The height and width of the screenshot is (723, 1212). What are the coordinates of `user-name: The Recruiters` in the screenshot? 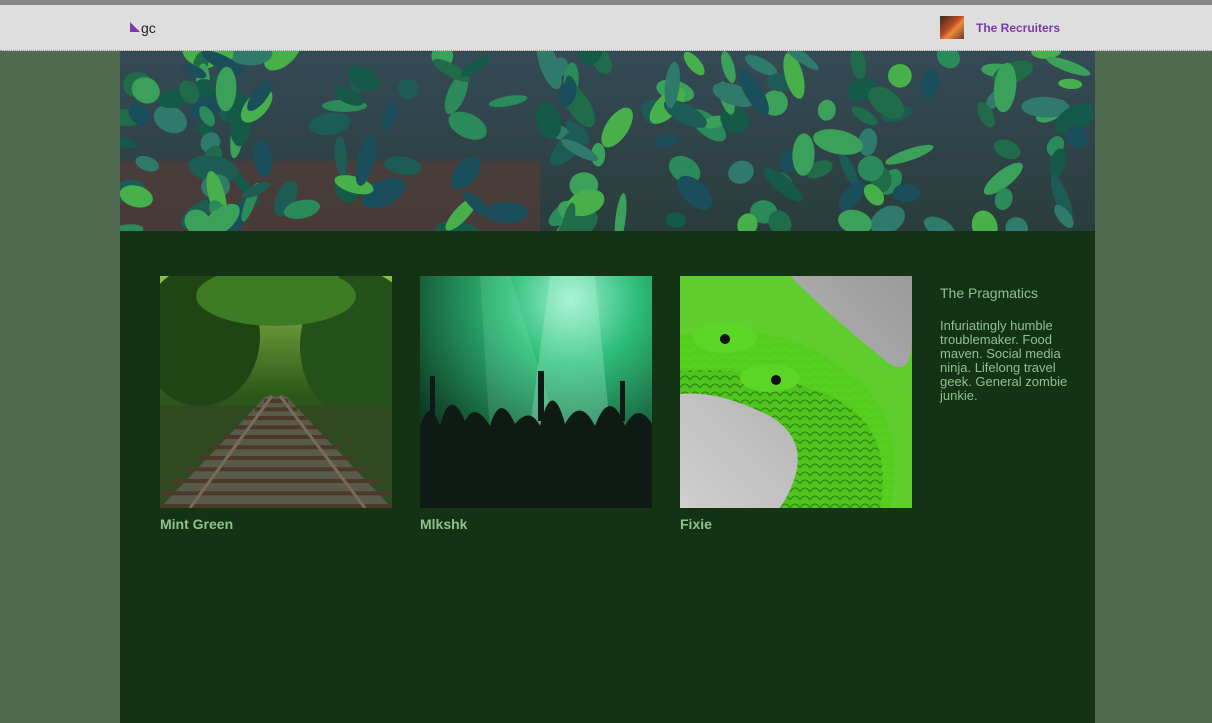 It's located at (1018, 27).